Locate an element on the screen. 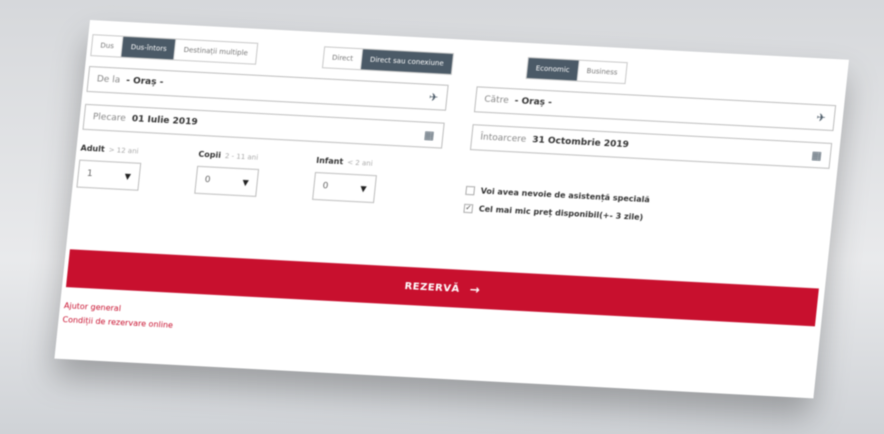 This screenshot has width=884, height=434. child-hint: 2 - 11 ani is located at coordinates (241, 157).